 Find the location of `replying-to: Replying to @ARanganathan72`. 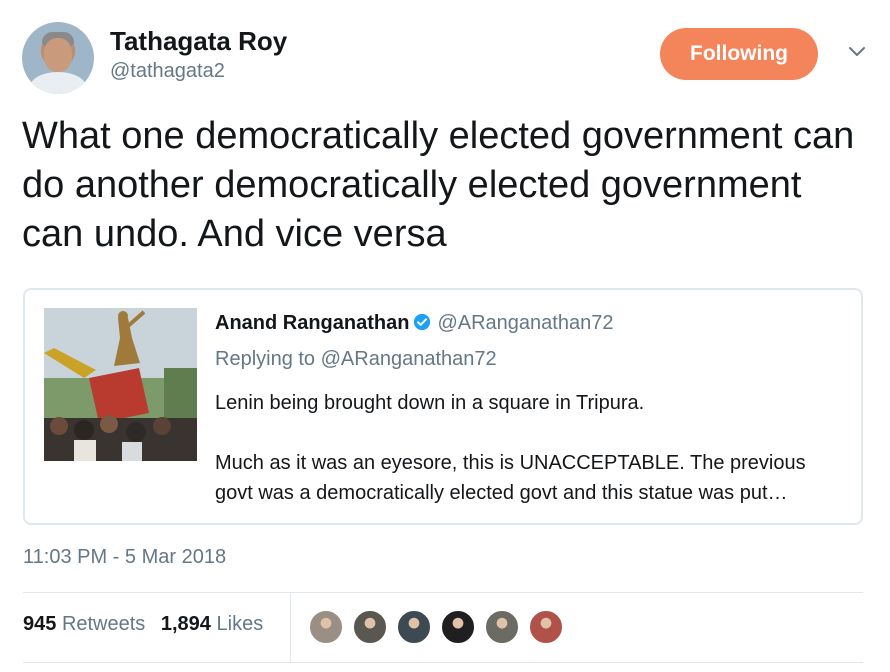

replying-to: Replying to @ARanganathan72 is located at coordinates (356, 359).